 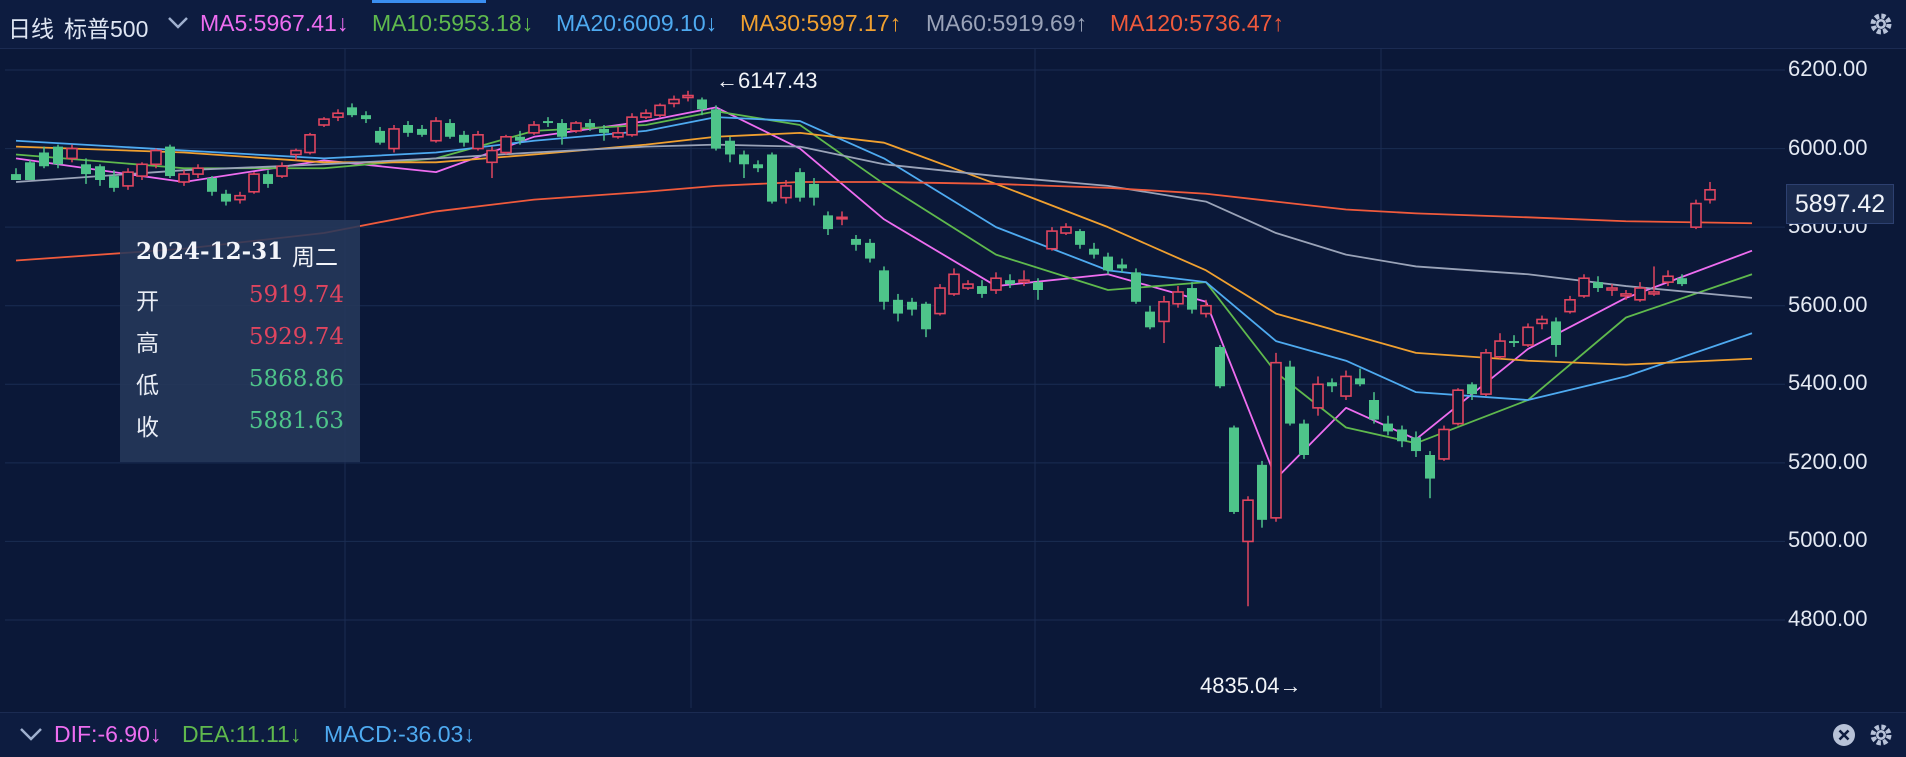 What do you see at coordinates (106, 27) in the screenshot?
I see `symbol-label: 标普500` at bounding box center [106, 27].